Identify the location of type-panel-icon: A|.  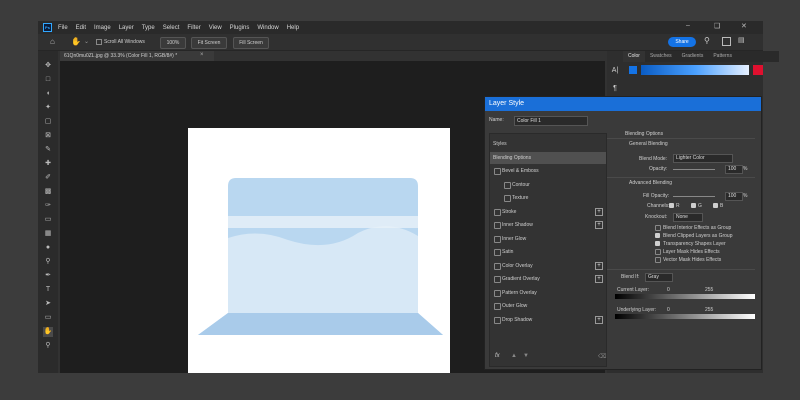
(615, 71).